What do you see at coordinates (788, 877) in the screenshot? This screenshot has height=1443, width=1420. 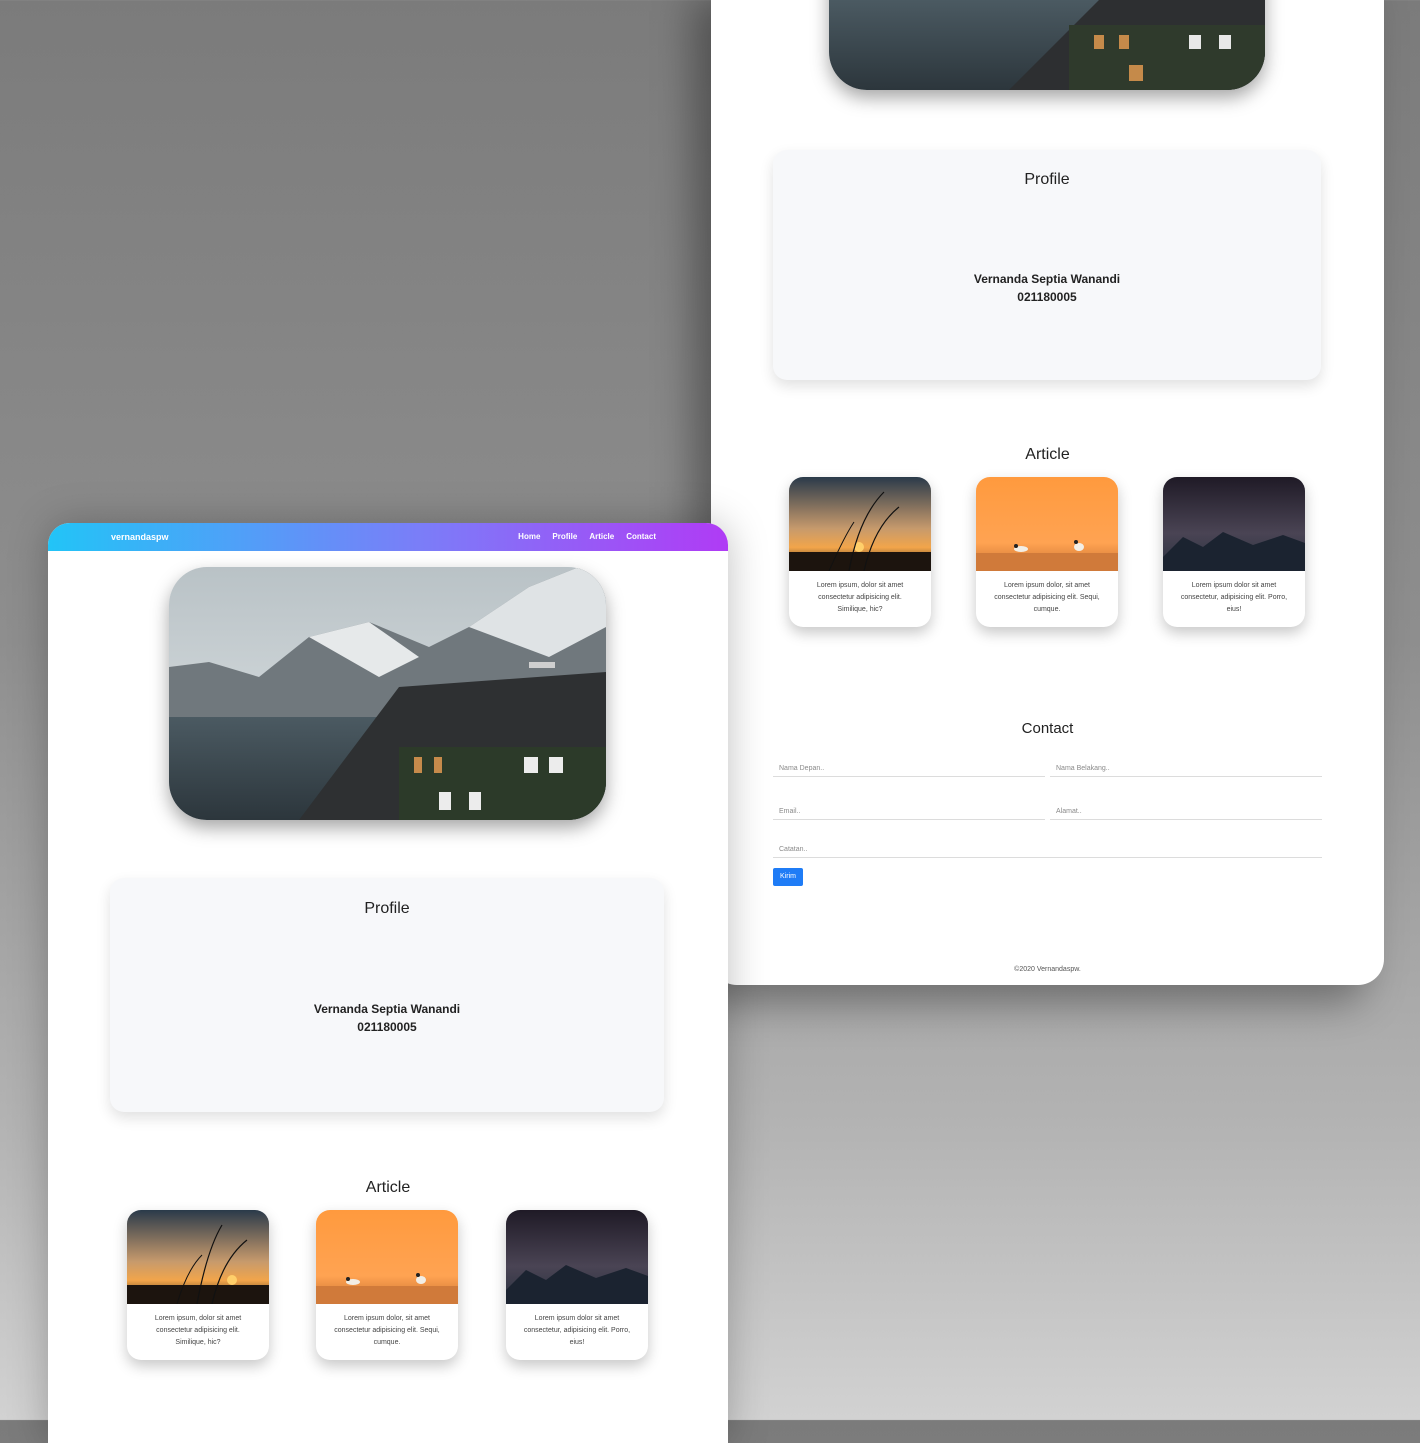 I see `submit-button: Kirim` at bounding box center [788, 877].